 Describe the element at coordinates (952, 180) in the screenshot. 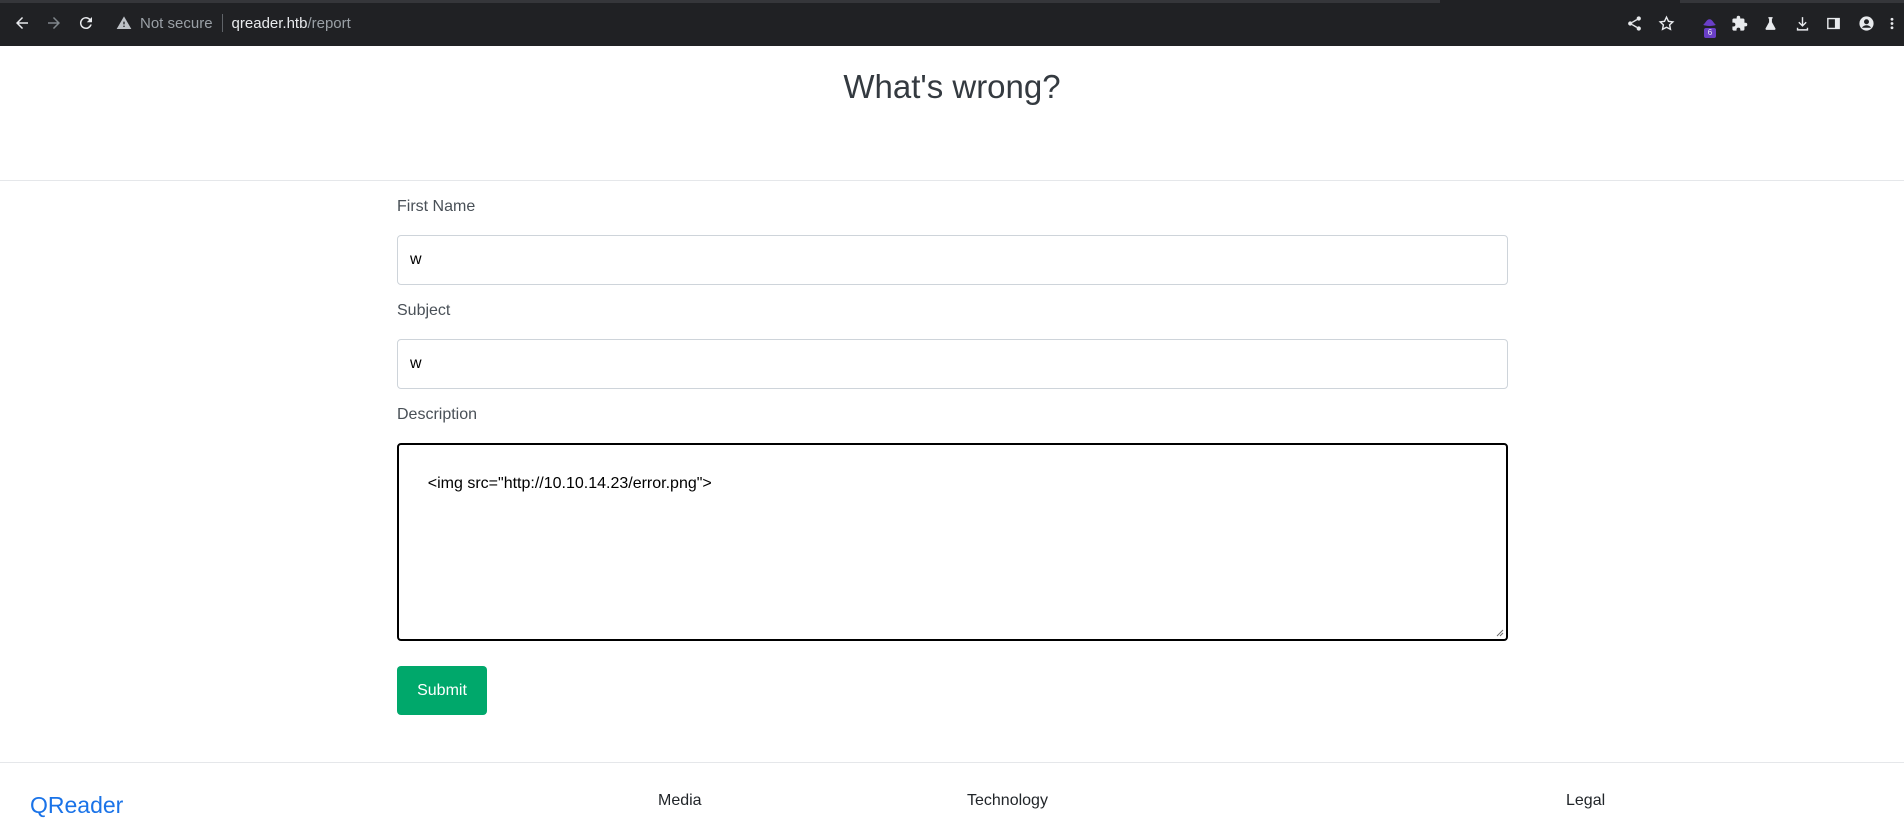

I see `divider` at that location.